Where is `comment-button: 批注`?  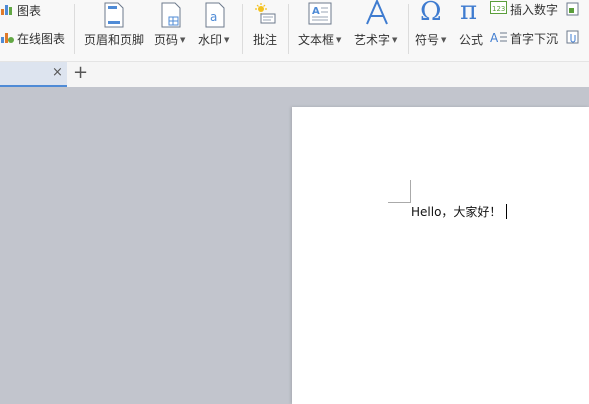 comment-button: 批注 is located at coordinates (266, 26).